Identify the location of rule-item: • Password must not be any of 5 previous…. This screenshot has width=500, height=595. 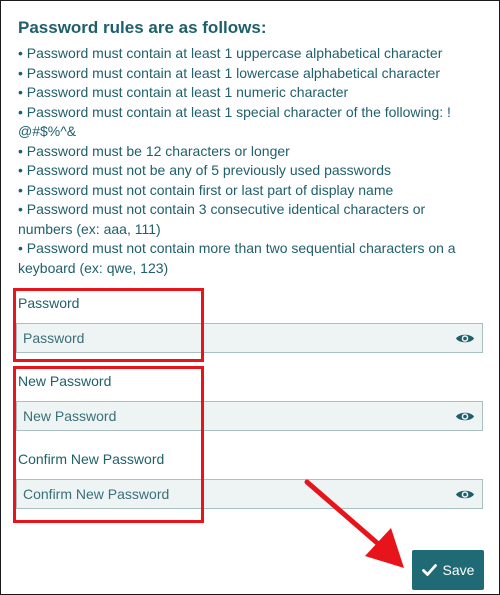
(204, 170).